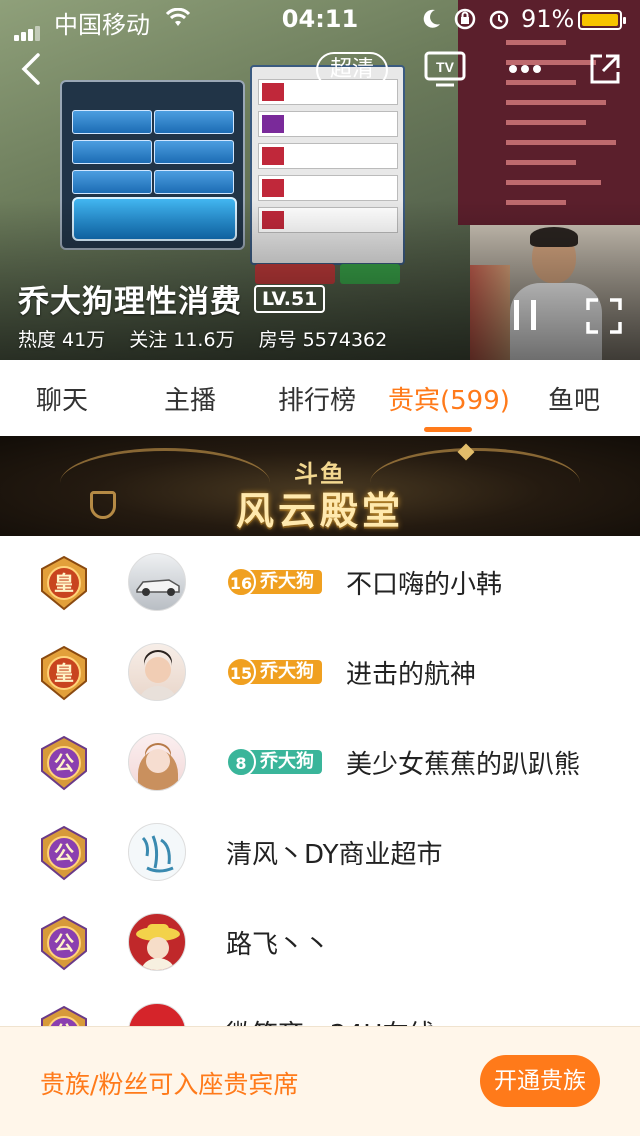 The height and width of the screenshot is (1136, 640). What do you see at coordinates (448, 429) in the screenshot?
I see `active-tab-indicator` at bounding box center [448, 429].